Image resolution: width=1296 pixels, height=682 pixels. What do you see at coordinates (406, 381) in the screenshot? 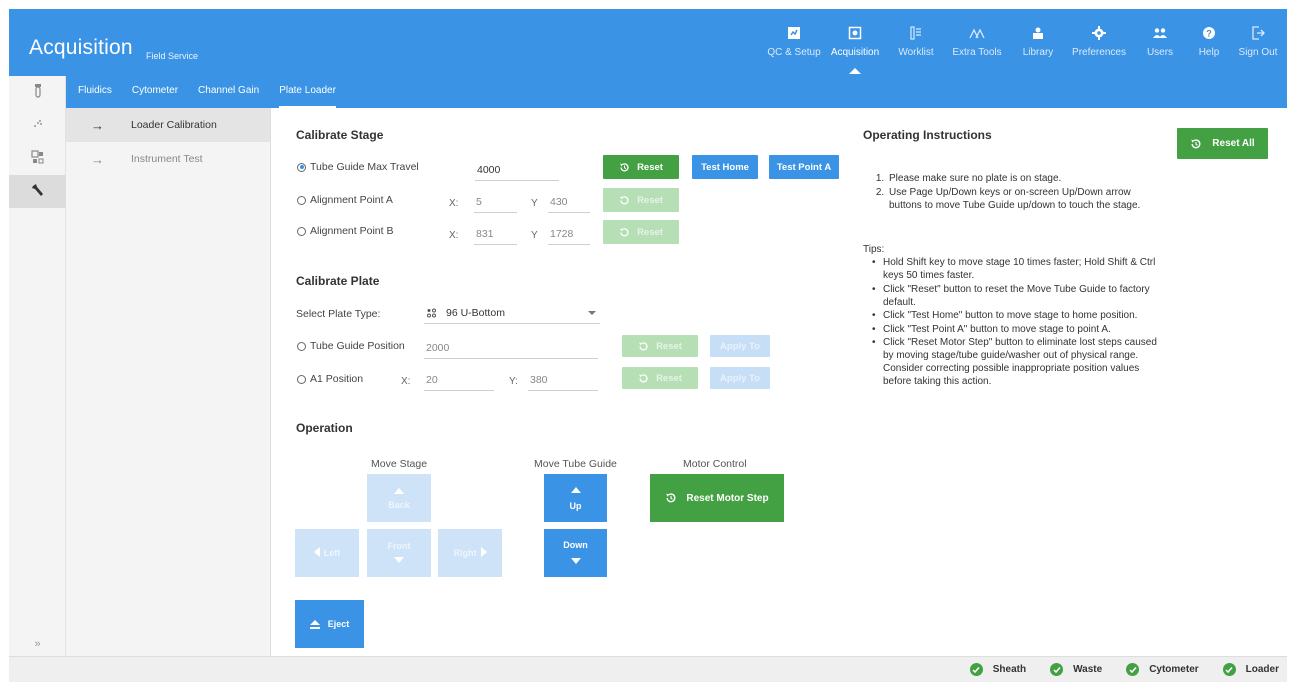
I see `x-label: X:` at bounding box center [406, 381].